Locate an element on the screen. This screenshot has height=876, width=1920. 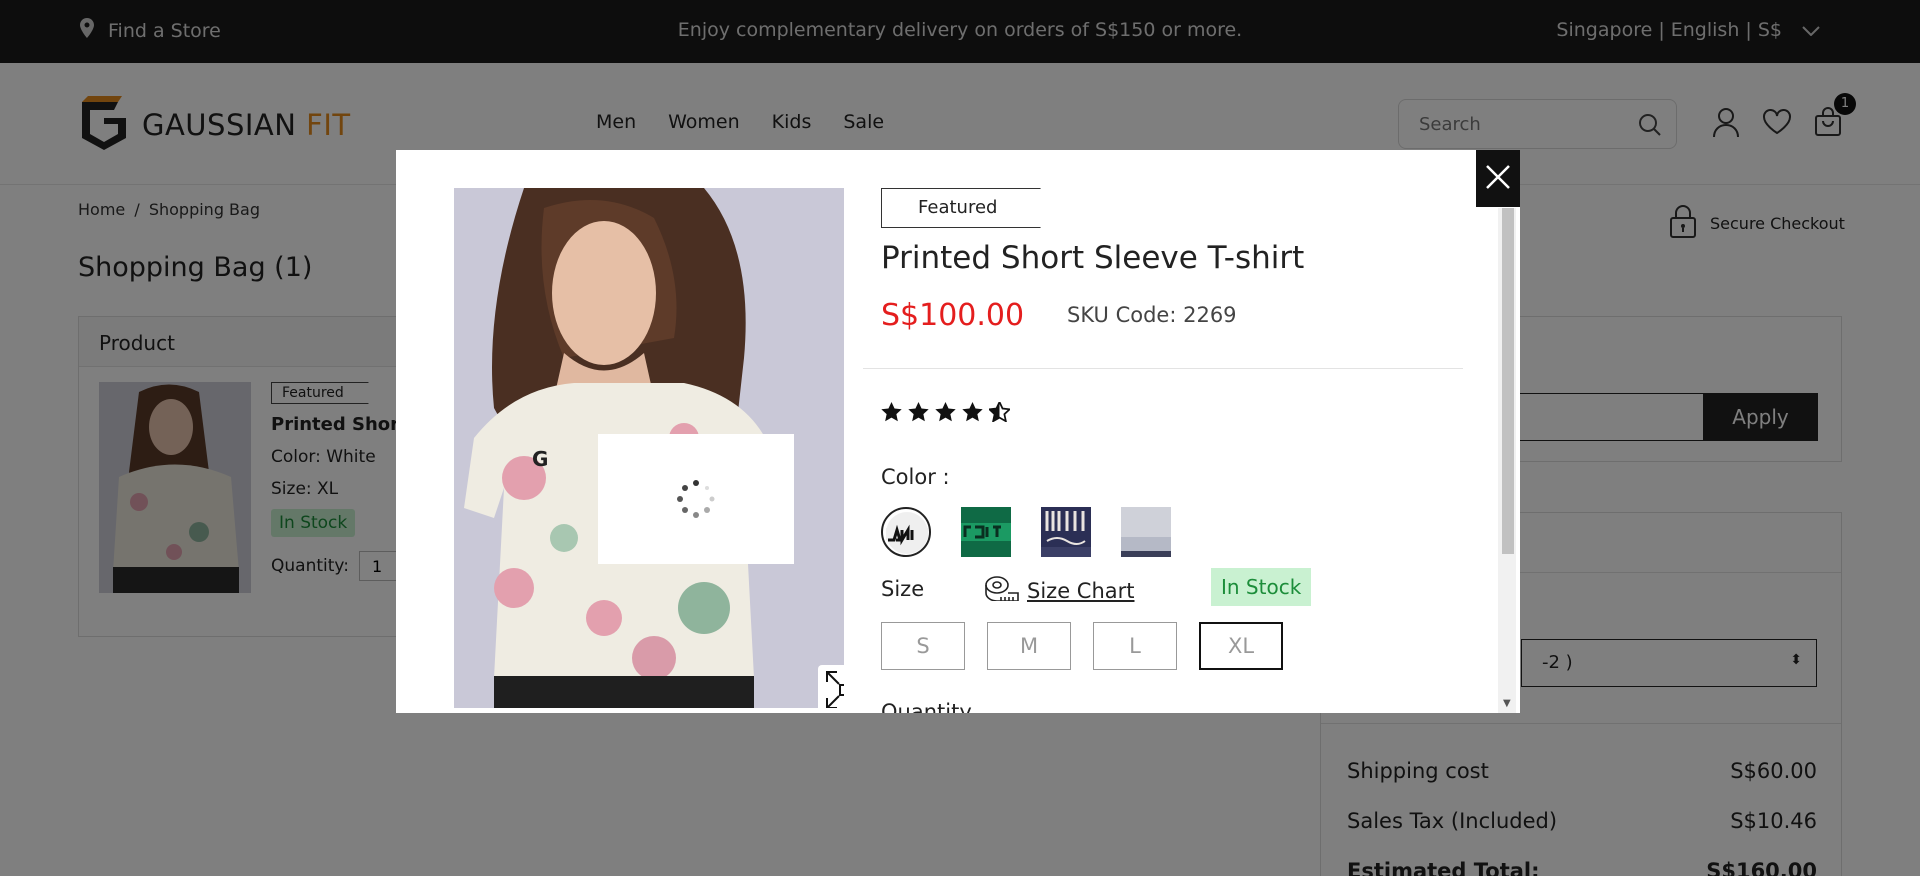
size-option-m: M is located at coordinates (1029, 646).